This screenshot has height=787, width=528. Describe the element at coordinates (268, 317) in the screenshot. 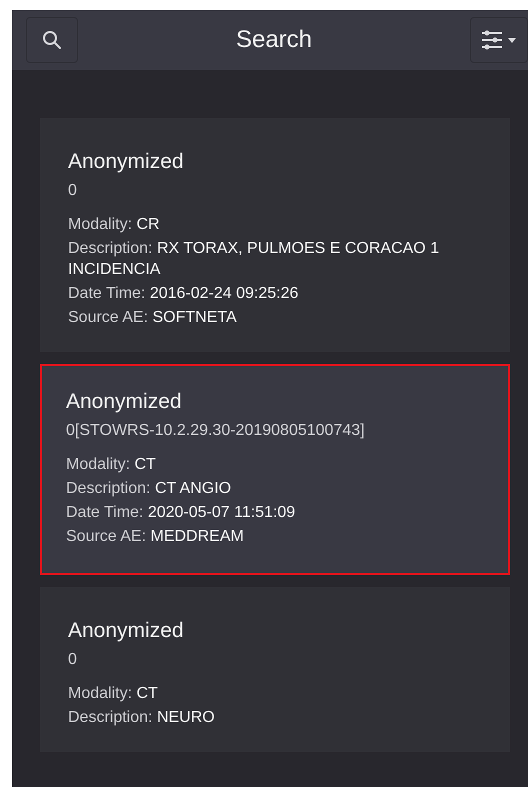

I see `study-field: Source AE: SOFTNETA` at that location.